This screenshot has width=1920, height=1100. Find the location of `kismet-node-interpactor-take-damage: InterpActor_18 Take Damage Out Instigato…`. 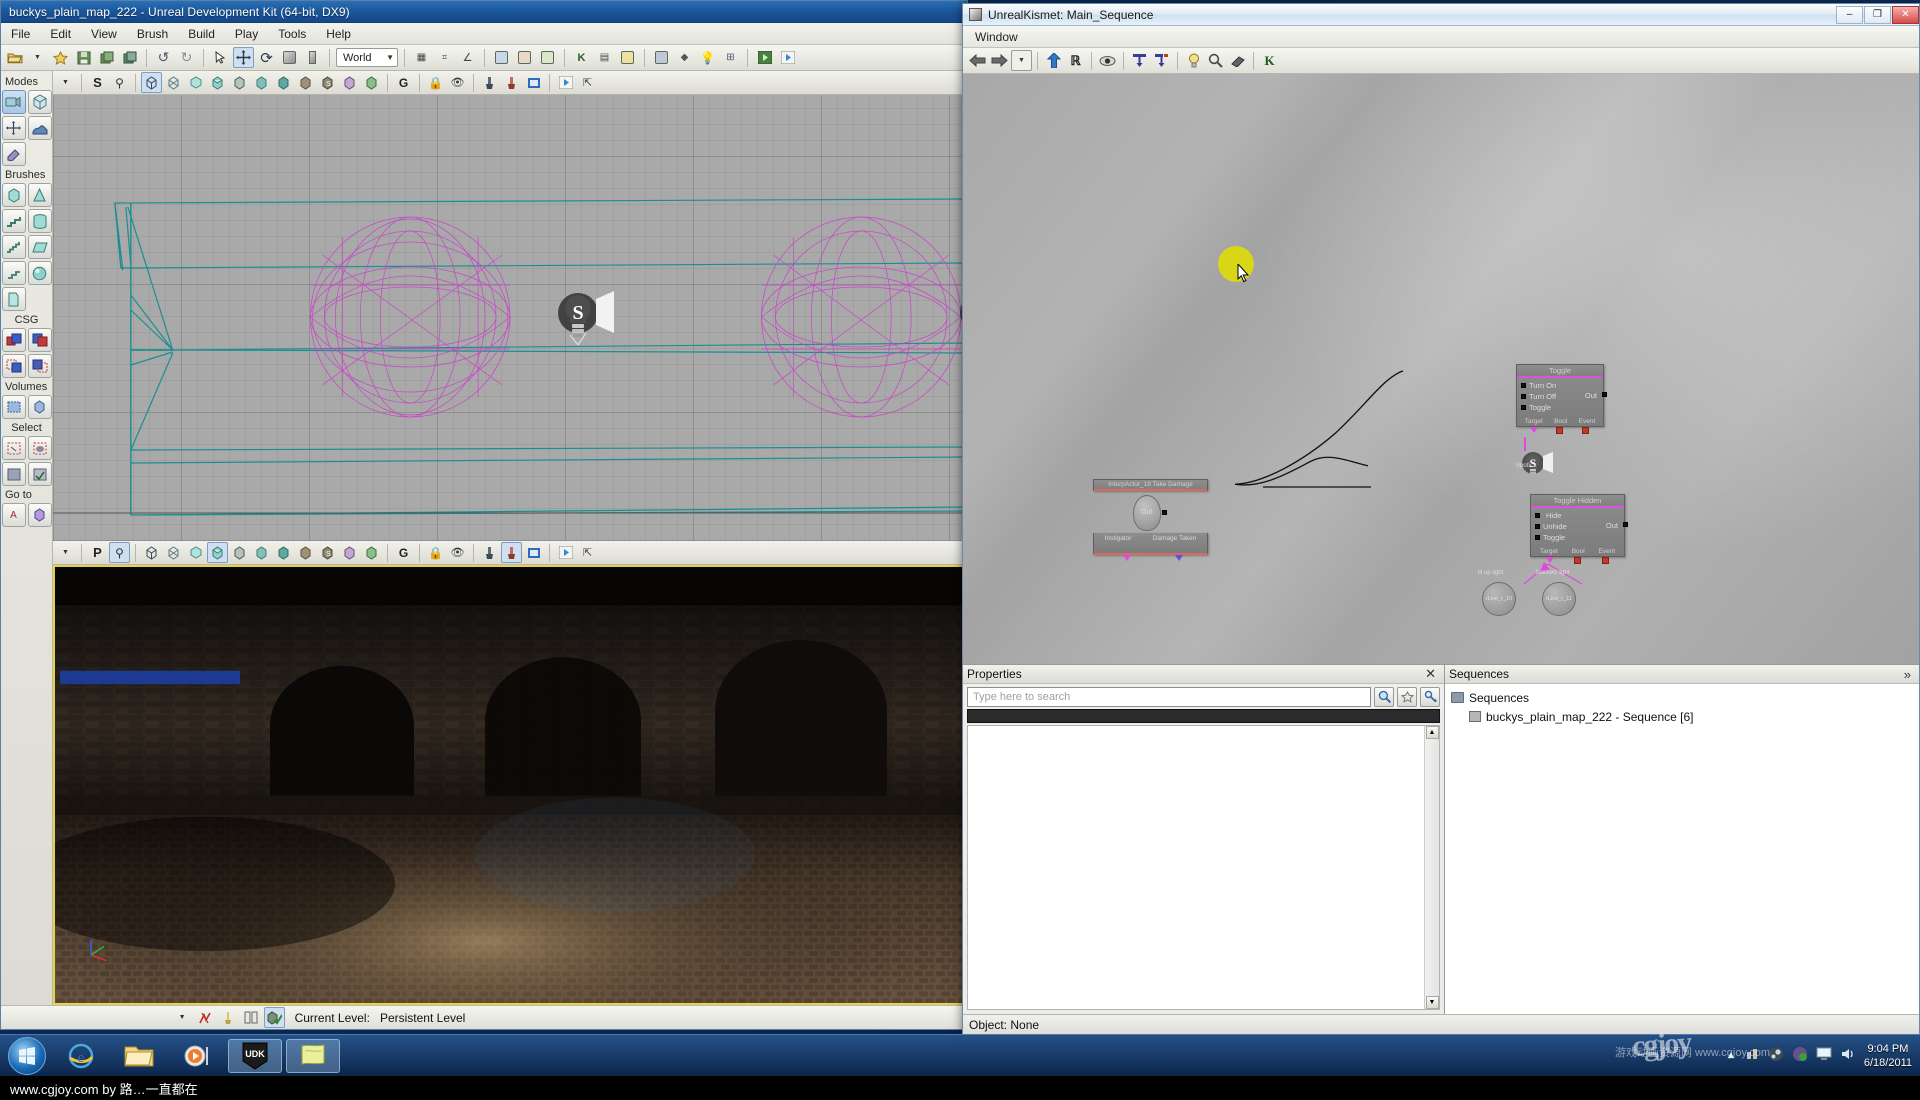

kismet-node-interpactor-take-damage: InterpActor_18 Take Damage Out Instigato… is located at coordinates (1150, 521).